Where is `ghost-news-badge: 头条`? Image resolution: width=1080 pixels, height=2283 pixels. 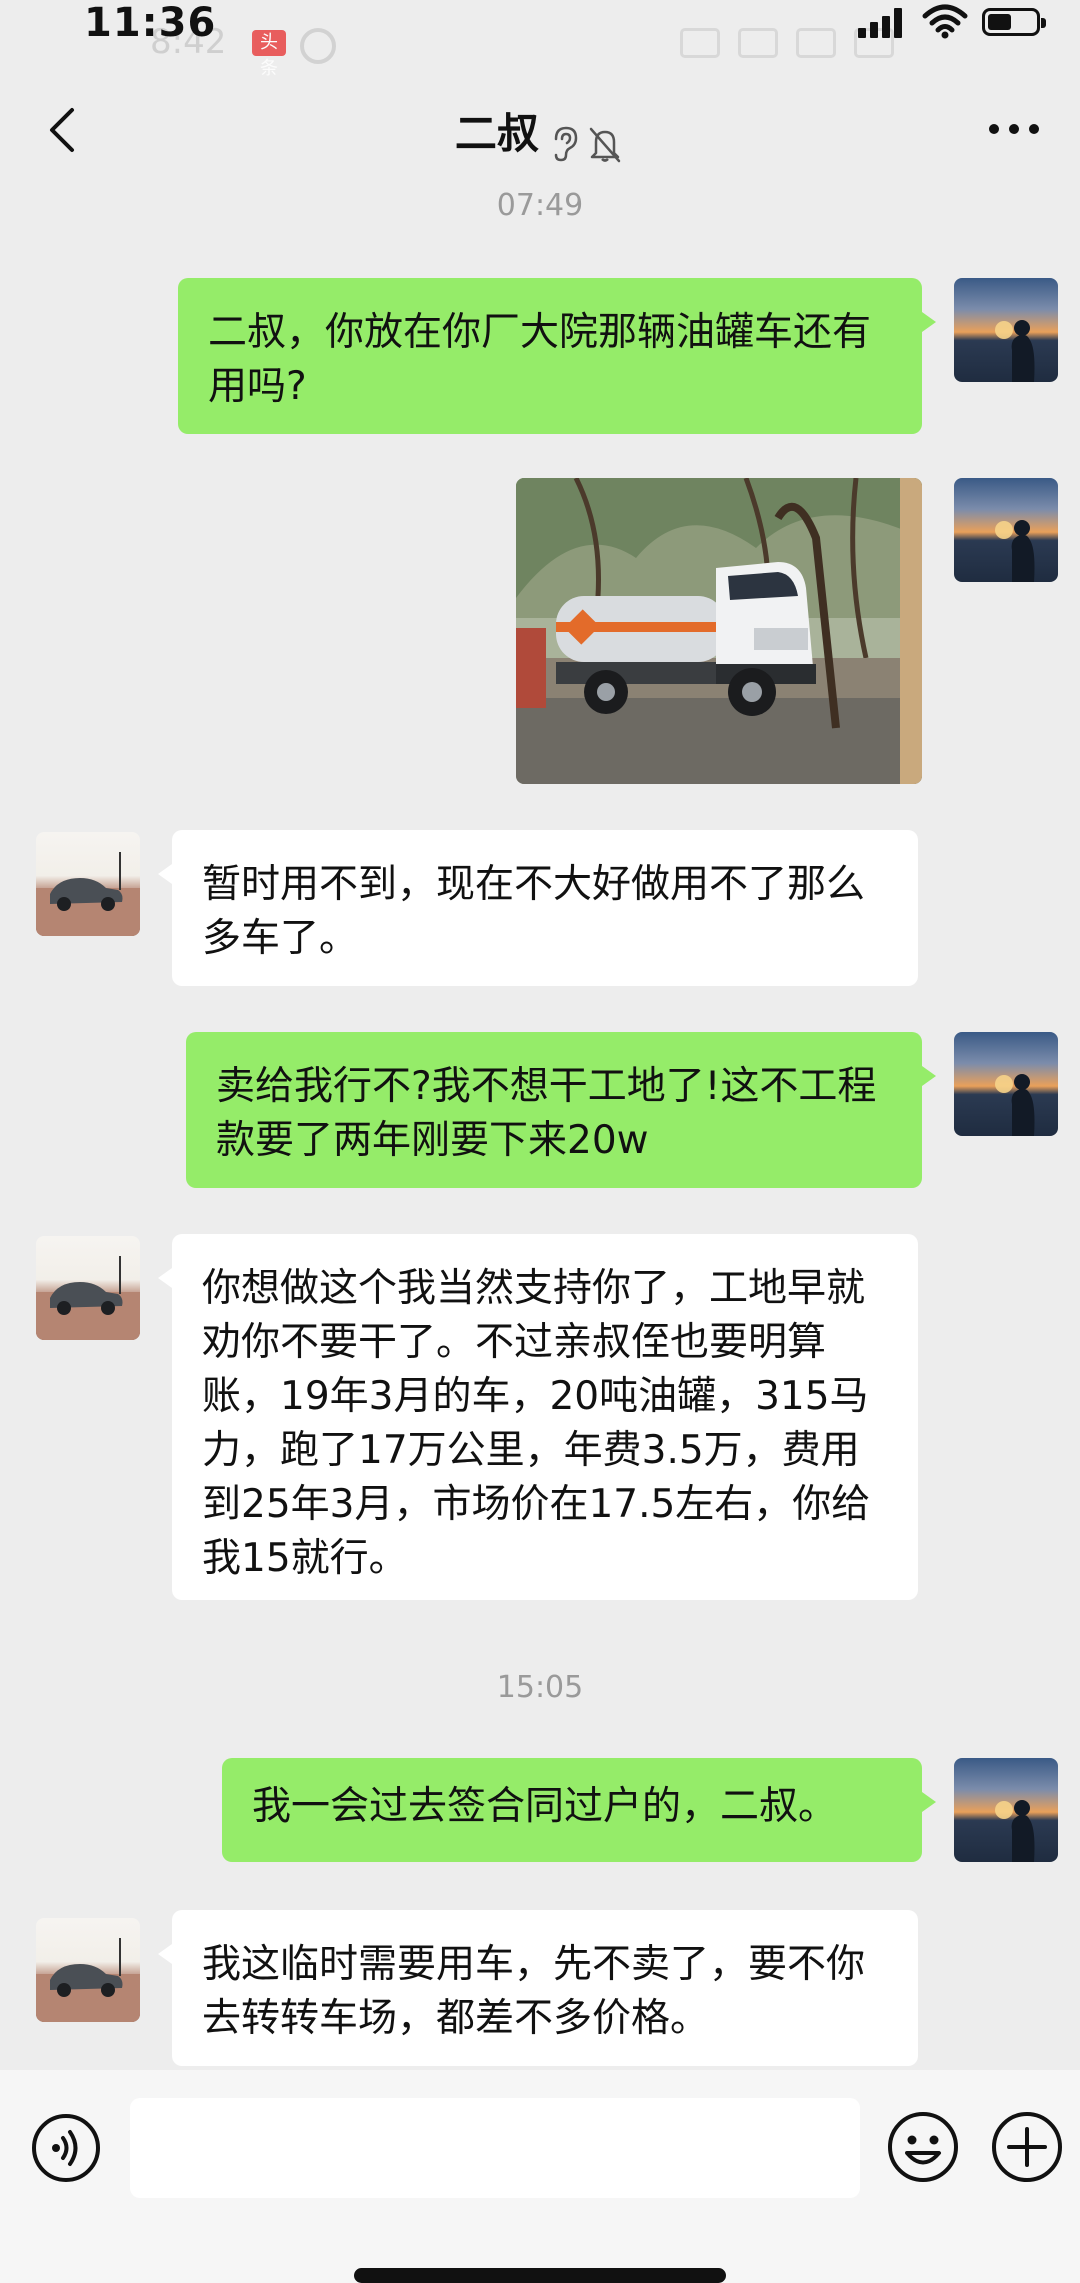 ghost-news-badge: 头条 is located at coordinates (269, 54).